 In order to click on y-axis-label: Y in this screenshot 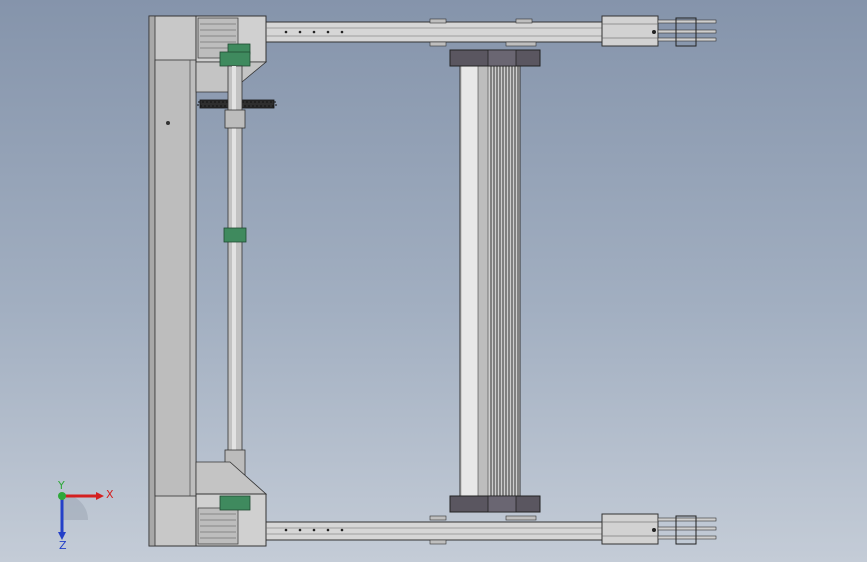, I will do `click(61, 486)`.